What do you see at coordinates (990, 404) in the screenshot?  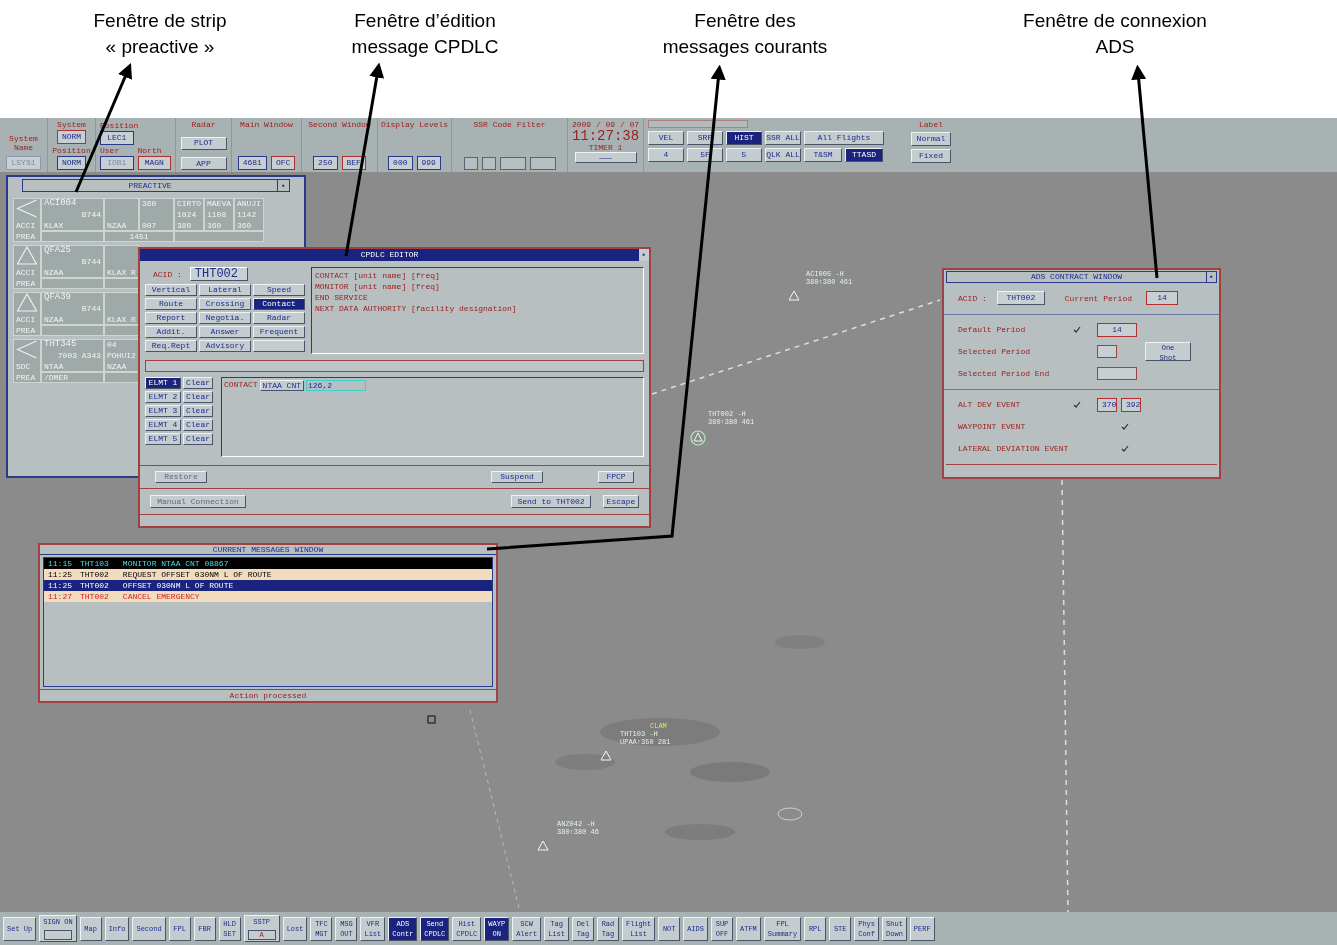 I see `label: ALT DEV EVENT` at bounding box center [990, 404].